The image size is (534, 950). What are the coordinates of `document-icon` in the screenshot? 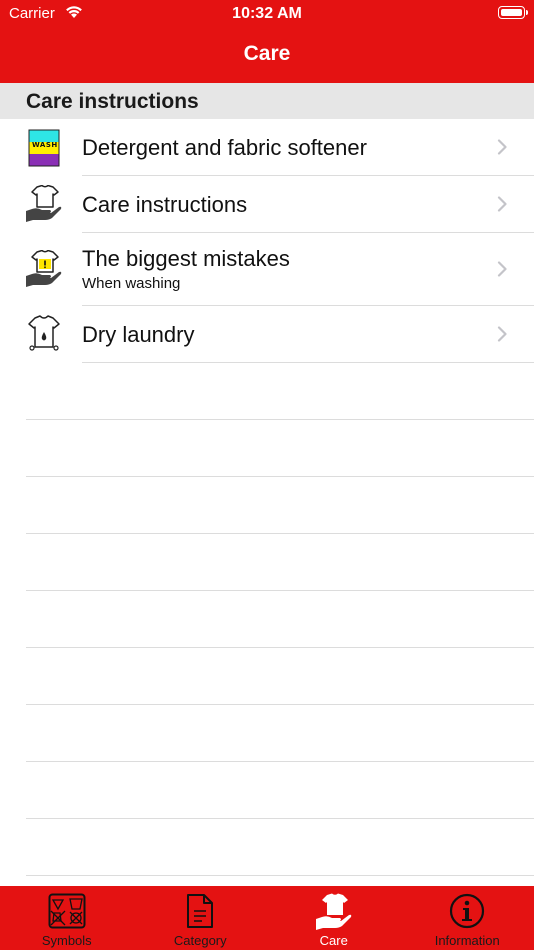 It's located at (200, 913).